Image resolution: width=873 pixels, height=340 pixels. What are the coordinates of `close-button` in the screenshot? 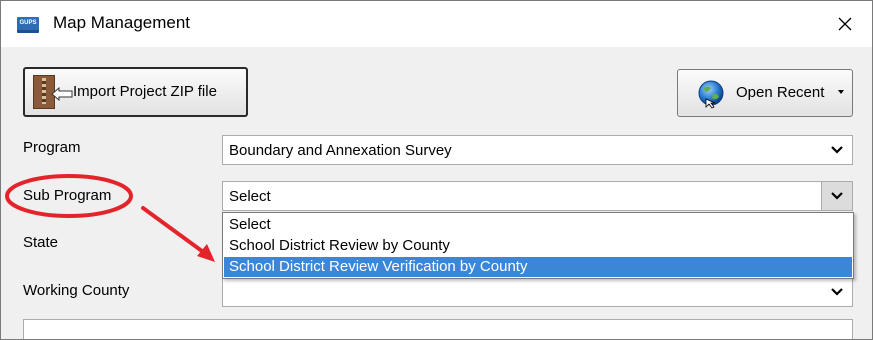 It's located at (845, 24).